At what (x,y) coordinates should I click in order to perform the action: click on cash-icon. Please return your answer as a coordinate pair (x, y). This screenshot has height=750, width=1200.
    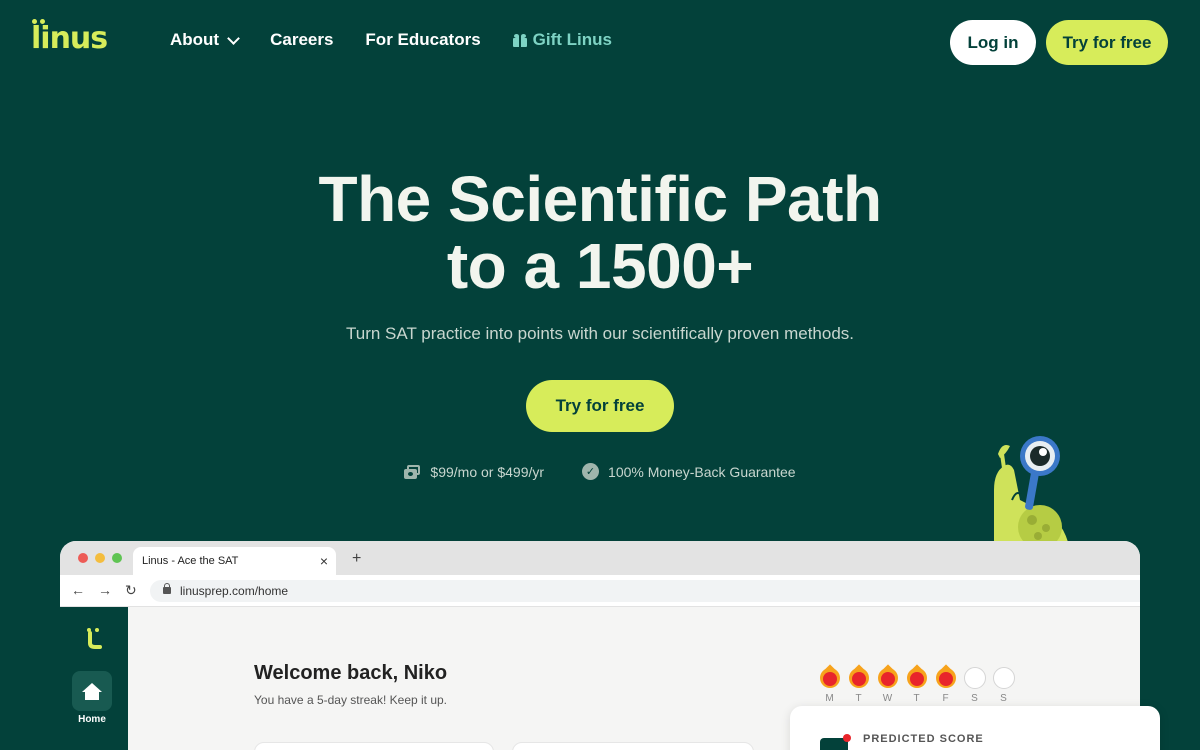
    Looking at the image, I should click on (412, 471).